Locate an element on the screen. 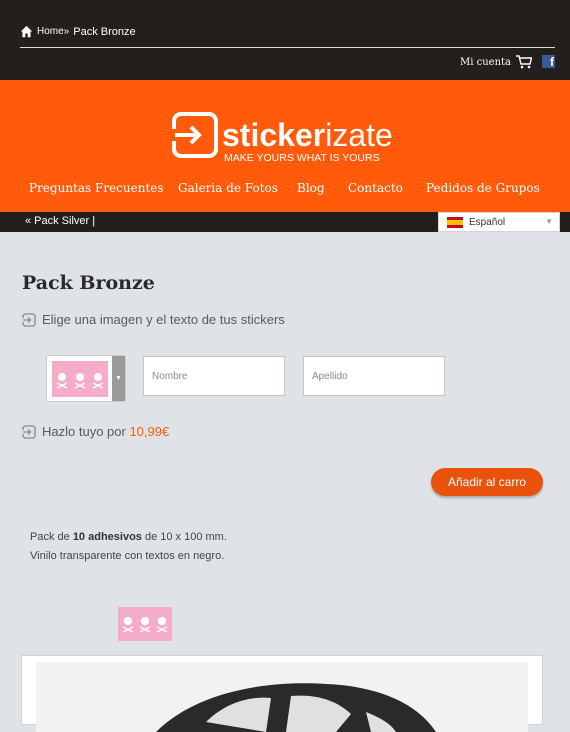 This screenshot has width=570, height=732. product-photo-card is located at coordinates (282, 693).